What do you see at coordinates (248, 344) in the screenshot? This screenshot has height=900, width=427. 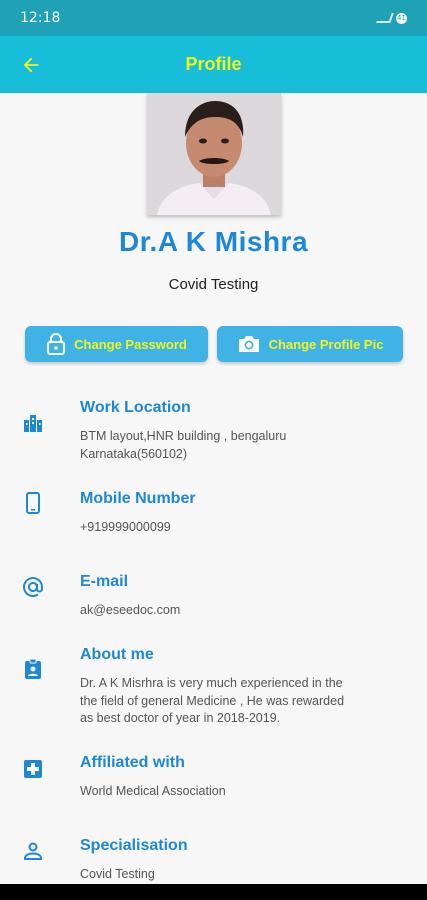 I see `camera-icon` at bounding box center [248, 344].